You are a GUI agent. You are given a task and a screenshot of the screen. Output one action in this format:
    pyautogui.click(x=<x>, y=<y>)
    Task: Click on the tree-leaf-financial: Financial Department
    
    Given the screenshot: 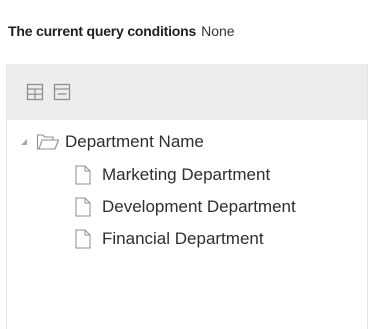 What is the action you would take?
    pyautogui.click(x=169, y=239)
    